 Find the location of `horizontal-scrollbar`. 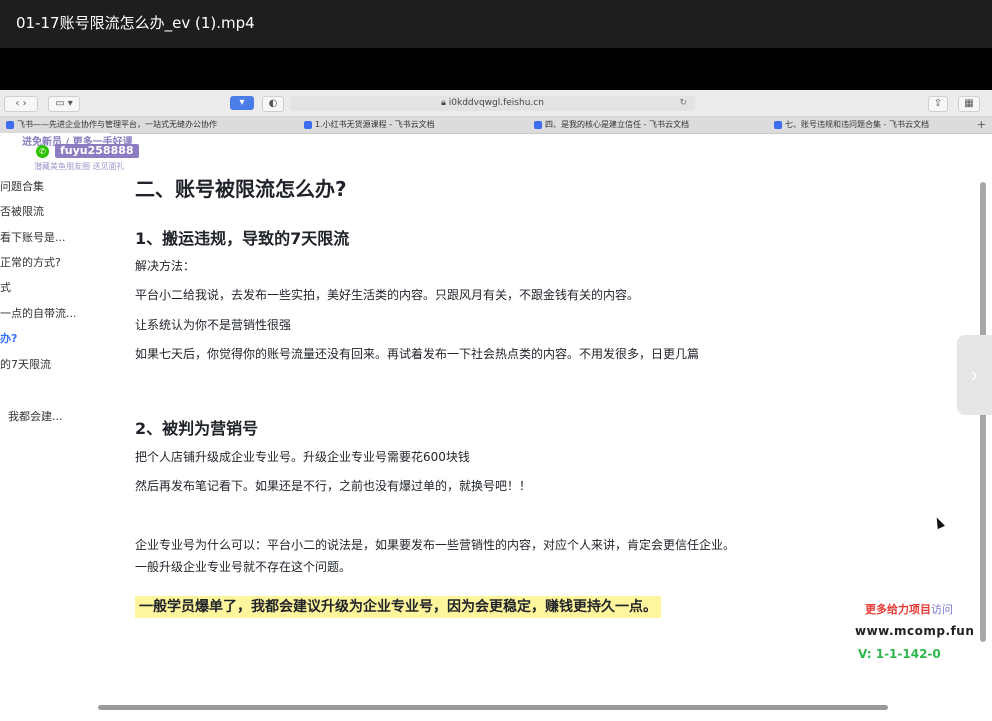

horizontal-scrollbar is located at coordinates (493, 707).